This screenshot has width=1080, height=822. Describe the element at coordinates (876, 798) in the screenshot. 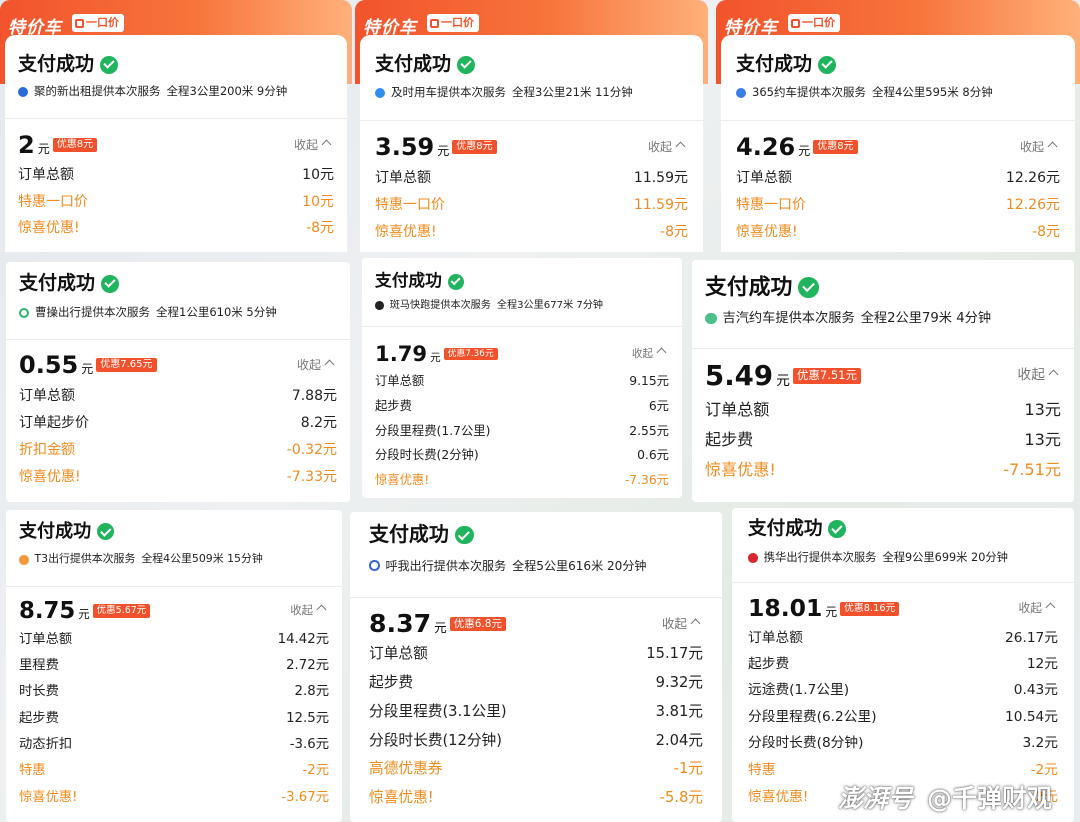

I see `watermark-brand: 澎湃号` at that location.